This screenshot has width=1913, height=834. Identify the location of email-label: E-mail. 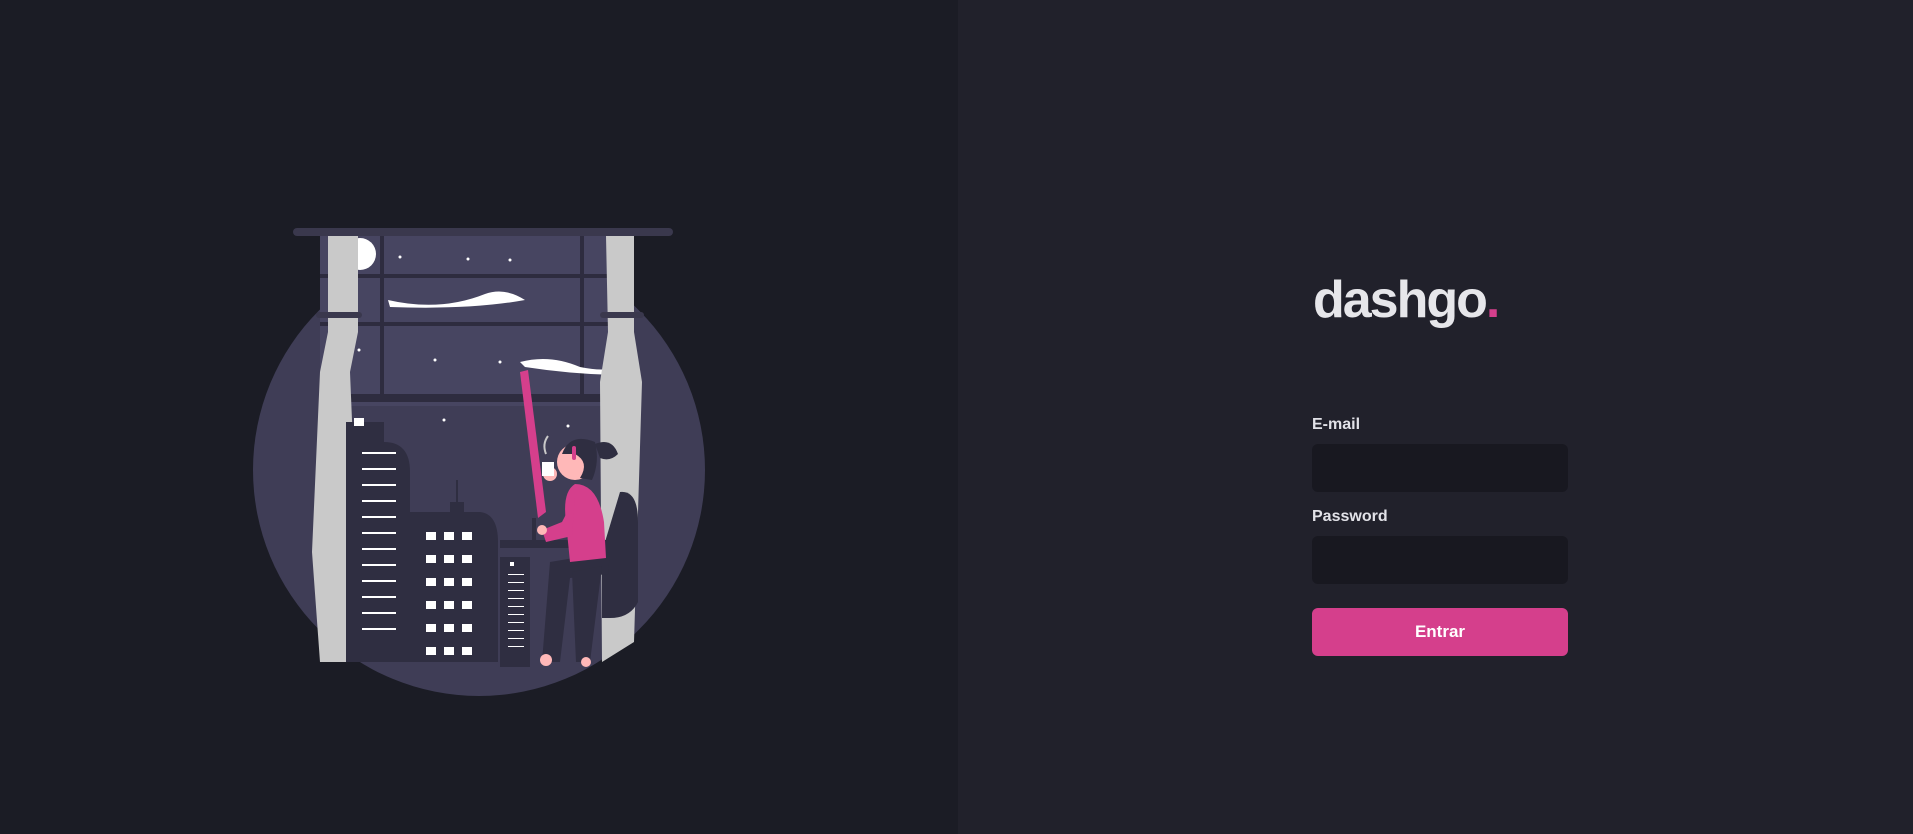
(1336, 424).